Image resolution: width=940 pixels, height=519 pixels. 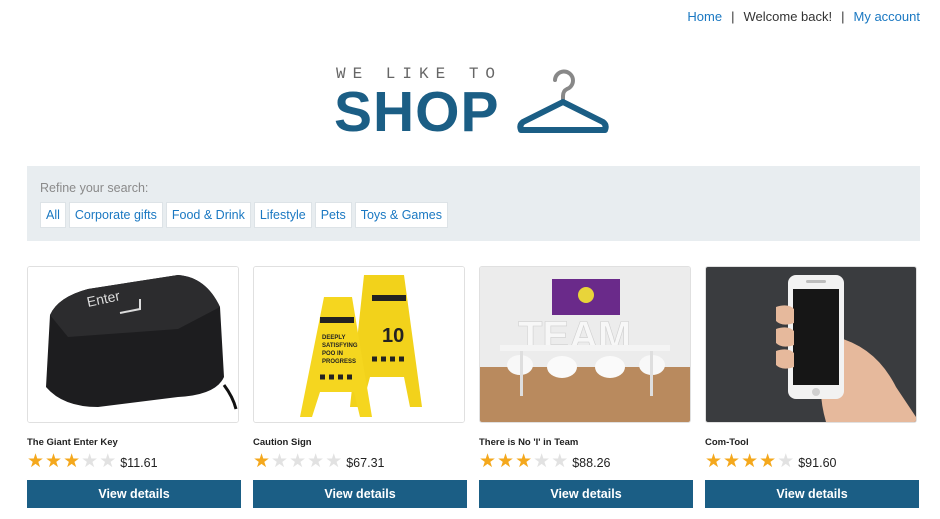 I want to click on product-price: $88.26, so click(x=591, y=462).